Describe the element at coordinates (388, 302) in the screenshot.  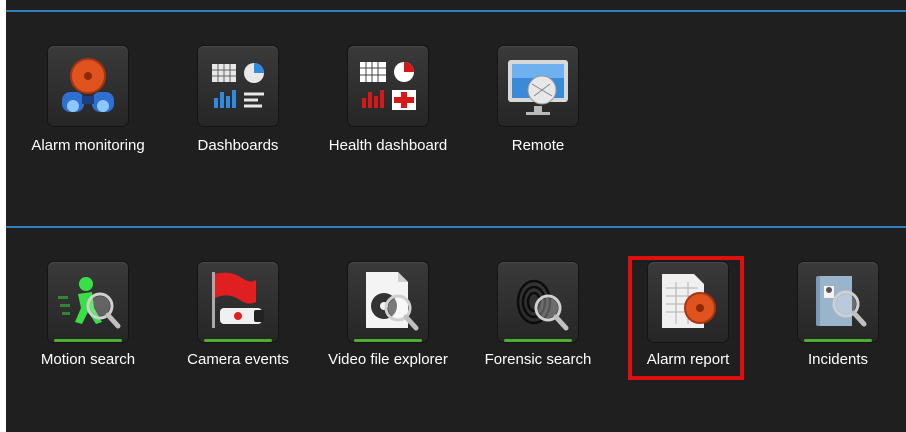
I see `video-file-explorer-icon` at that location.